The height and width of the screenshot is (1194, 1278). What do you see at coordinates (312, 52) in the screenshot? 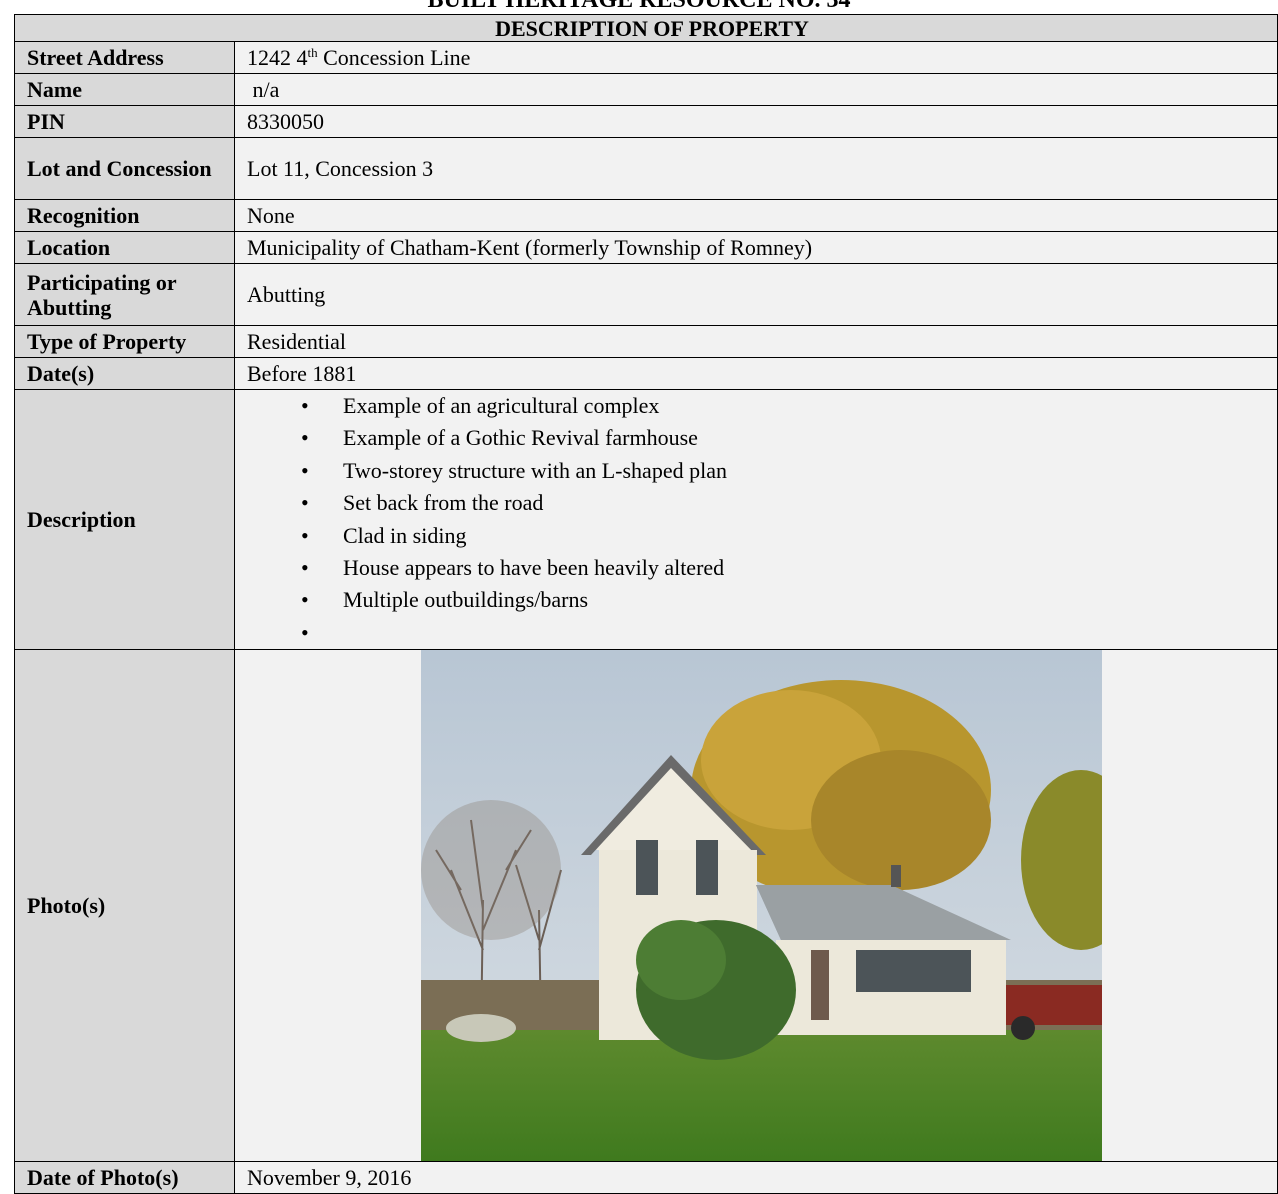
I see `street-address-superscript: th` at bounding box center [312, 52].